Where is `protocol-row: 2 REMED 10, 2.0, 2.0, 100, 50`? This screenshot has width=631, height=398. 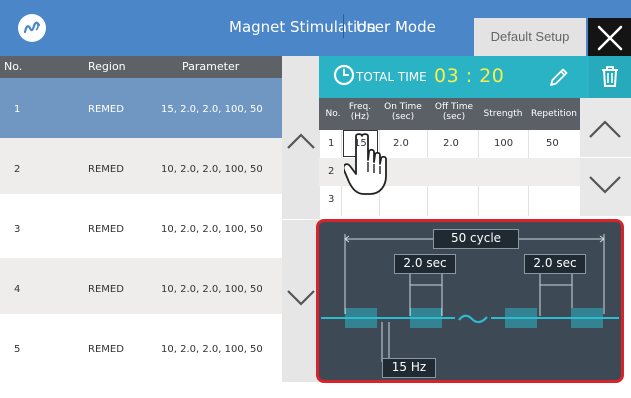 protocol-row: 2 REMED 10, 2.0, 2.0, 100, 50 is located at coordinates (141, 166).